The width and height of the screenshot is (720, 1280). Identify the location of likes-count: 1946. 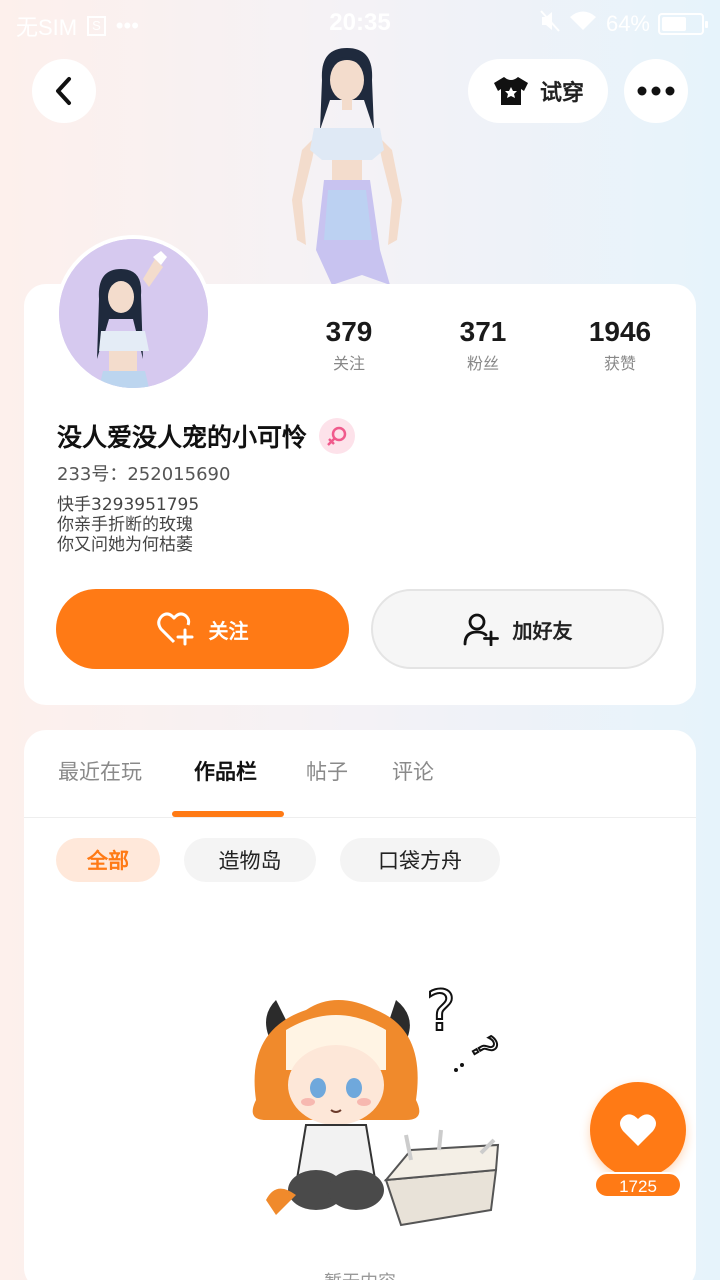
(620, 331).